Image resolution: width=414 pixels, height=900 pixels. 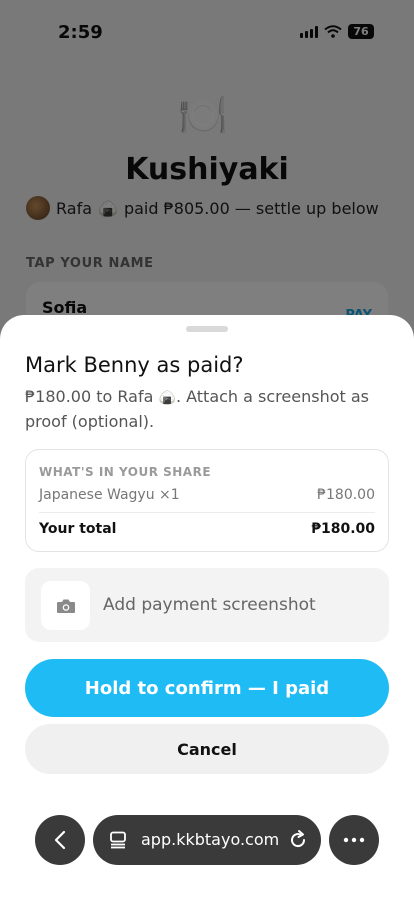 I want to click on url-text: app.kkbtayo.com, so click(x=210, y=839).